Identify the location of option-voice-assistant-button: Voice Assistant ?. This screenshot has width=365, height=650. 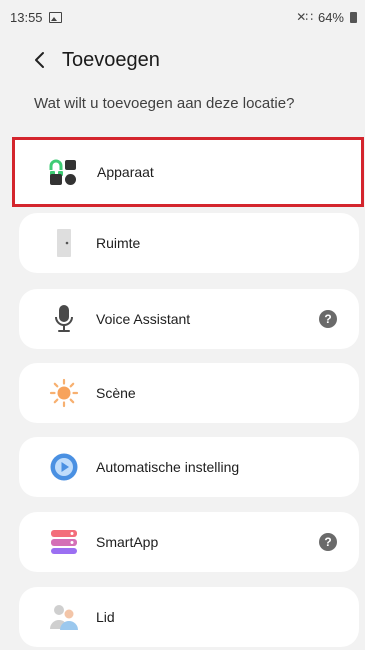
(189, 319).